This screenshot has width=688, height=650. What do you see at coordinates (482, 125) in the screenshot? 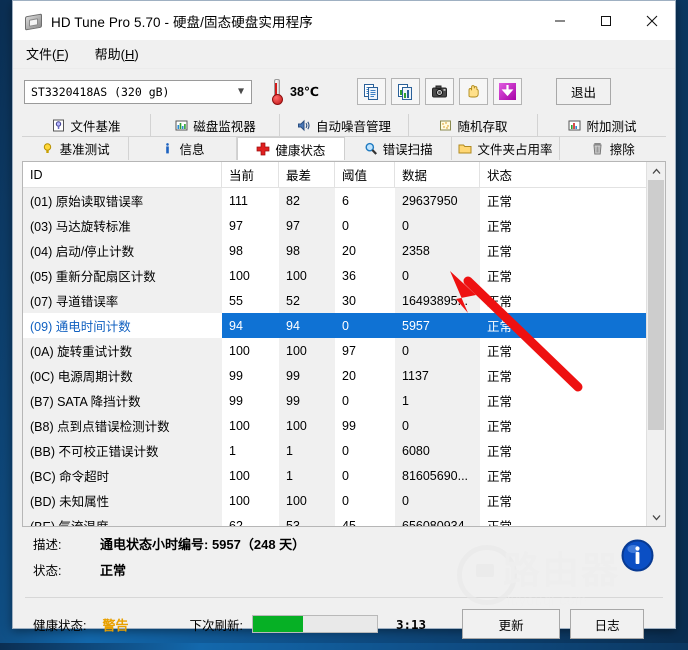
I see `tab-random-access-label: 随机存取` at bounding box center [482, 125].